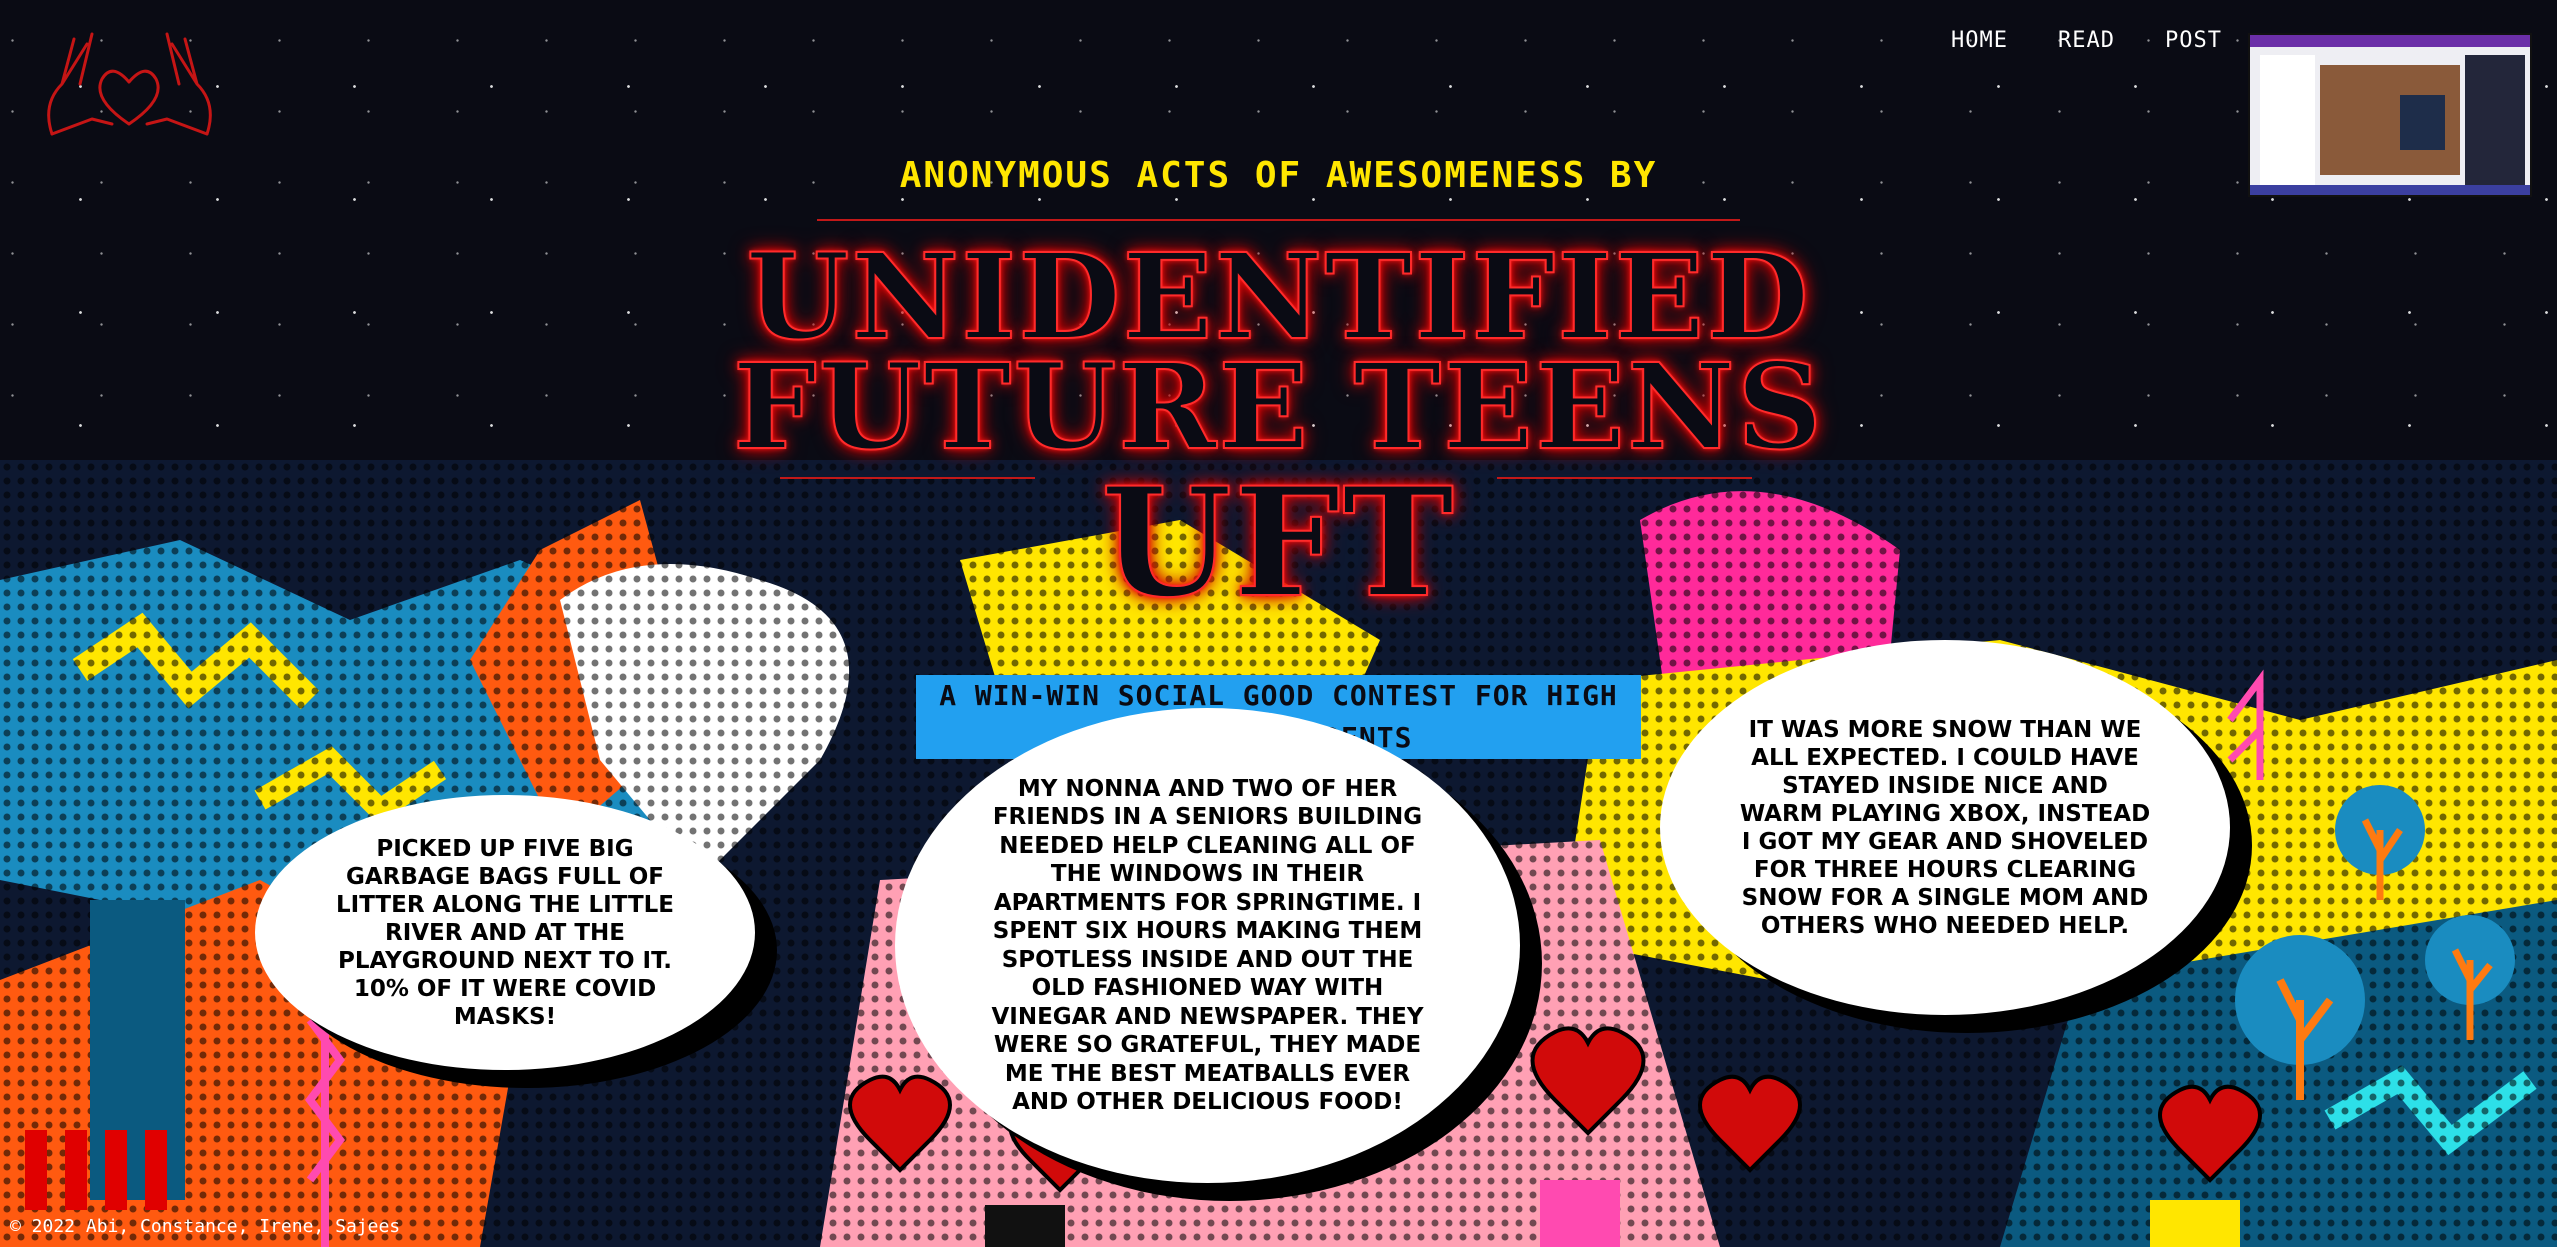  I want to click on main-nav: HOME READ POST, so click(2086, 40).